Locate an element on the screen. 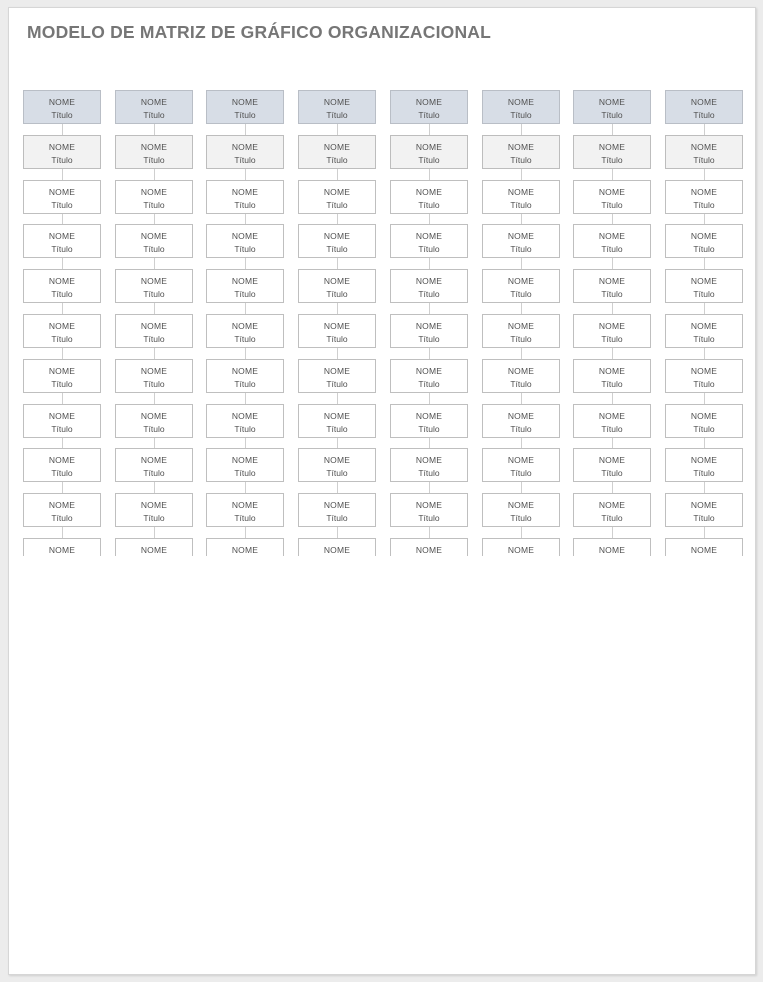 Image resolution: width=763 pixels, height=982 pixels. org-box-r2-c8: NOME Título is located at coordinates (704, 152).